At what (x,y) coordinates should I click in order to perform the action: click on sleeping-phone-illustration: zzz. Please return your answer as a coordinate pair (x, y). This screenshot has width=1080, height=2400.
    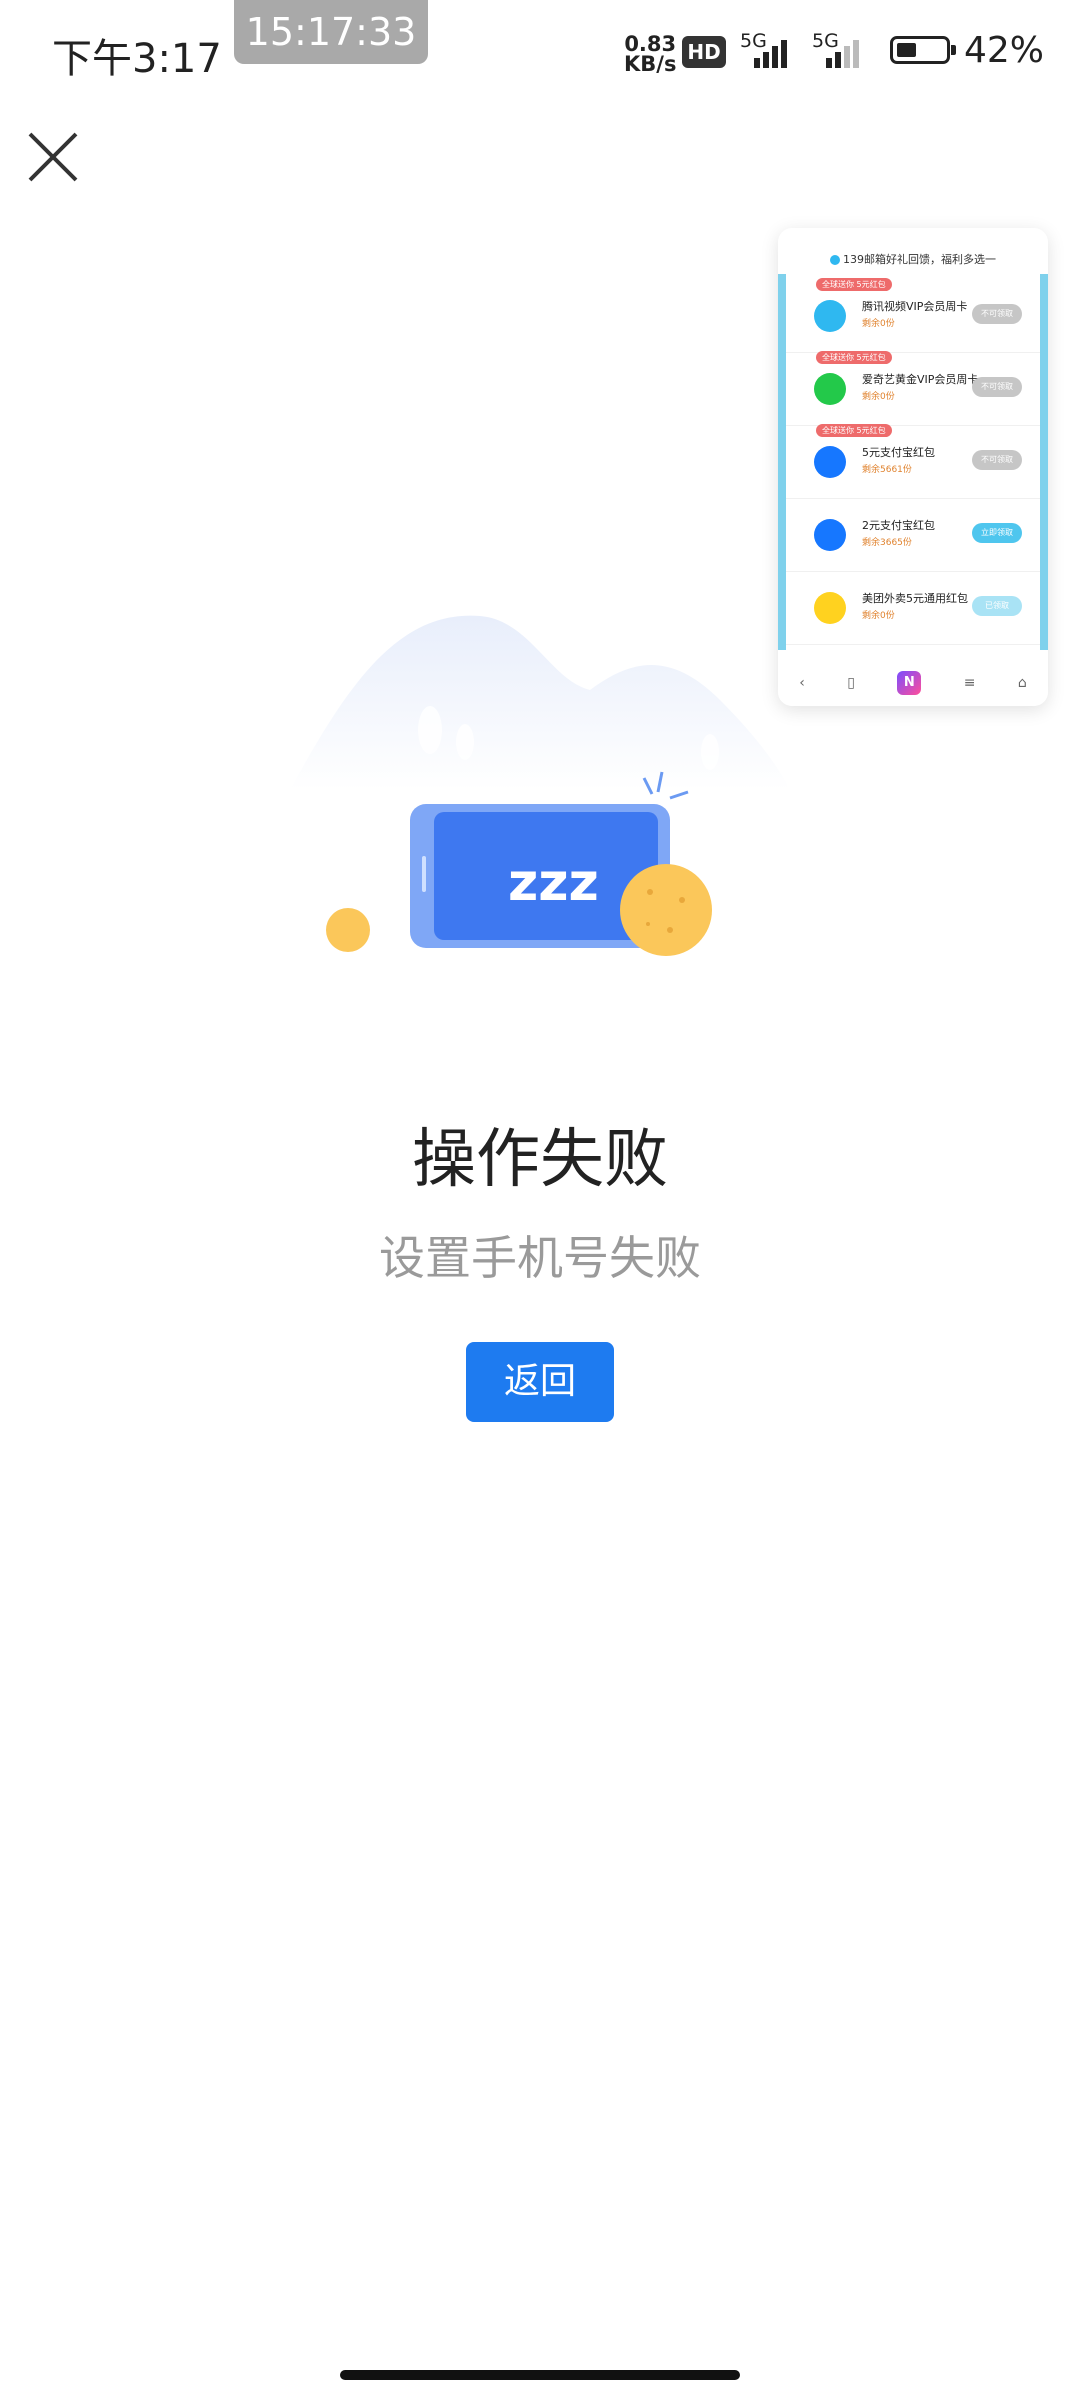
    Looking at the image, I should click on (540, 785).